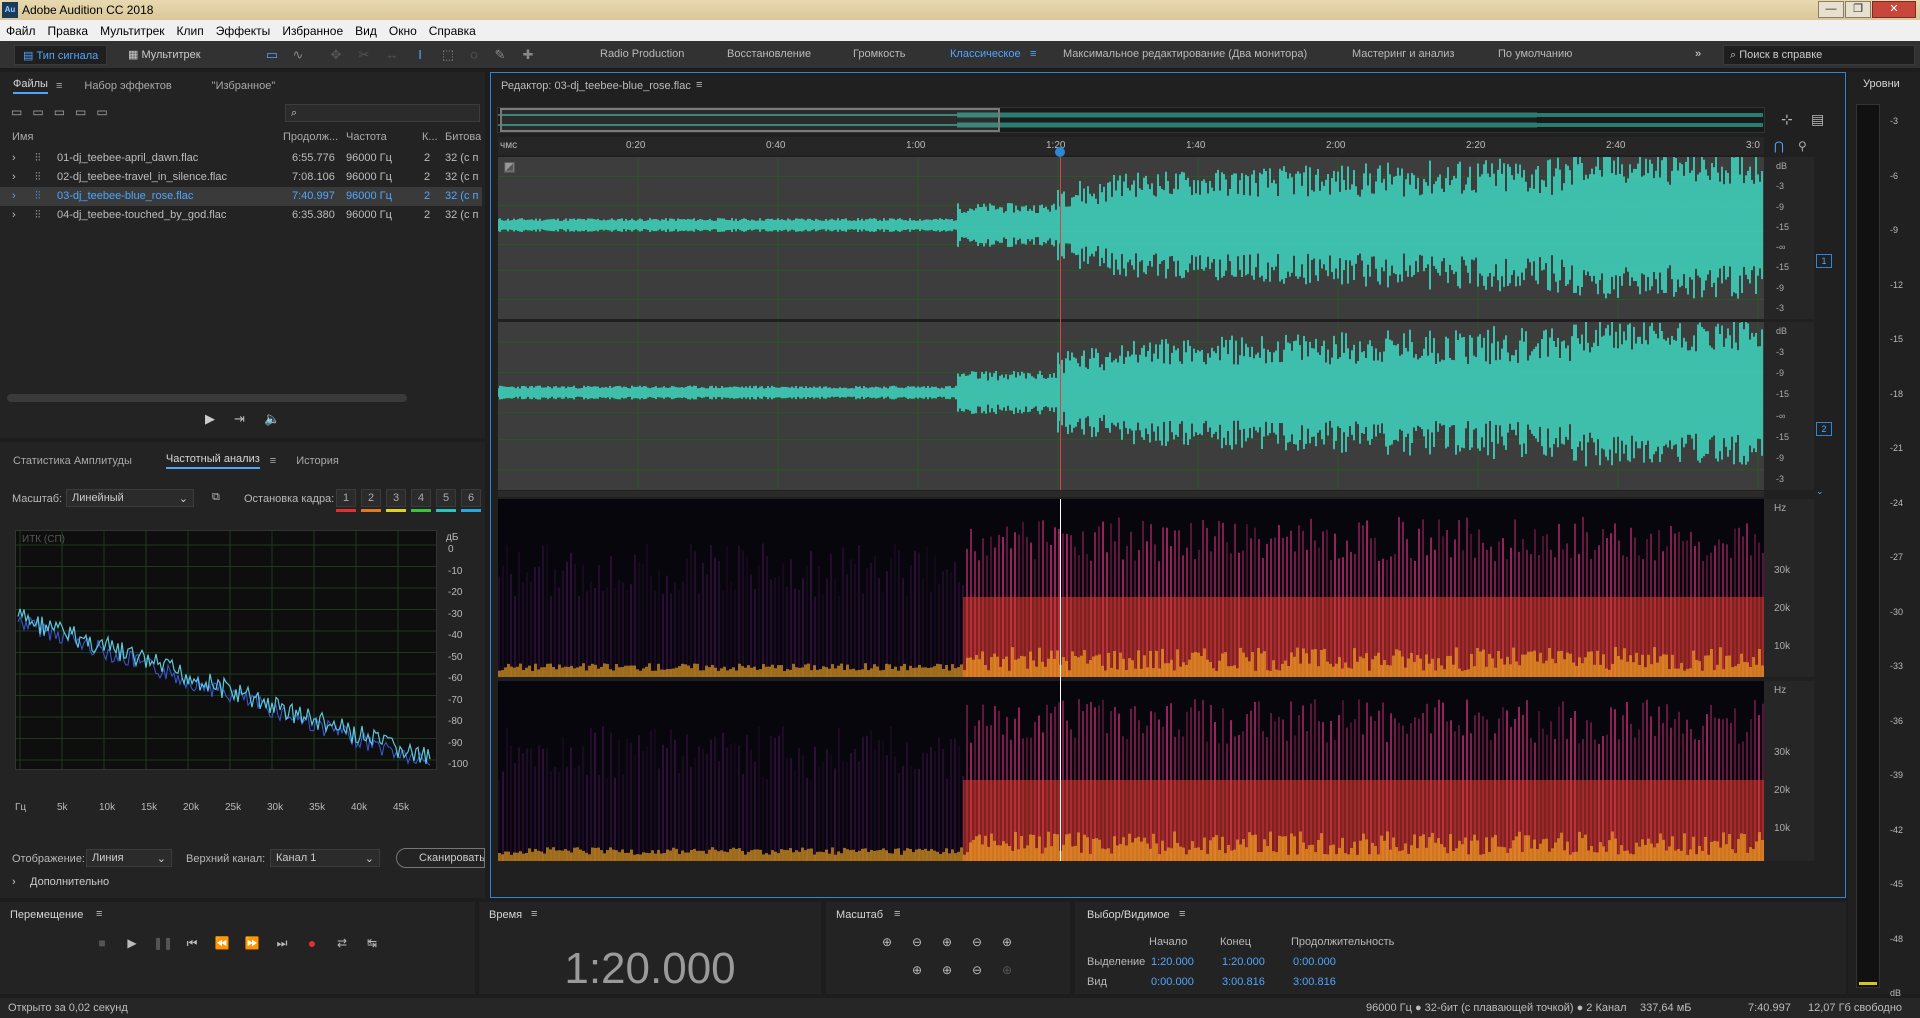 The image size is (1920, 1018). What do you see at coordinates (534, 914) in the screenshot?
I see `time-menu-icon: ≡` at bounding box center [534, 914].